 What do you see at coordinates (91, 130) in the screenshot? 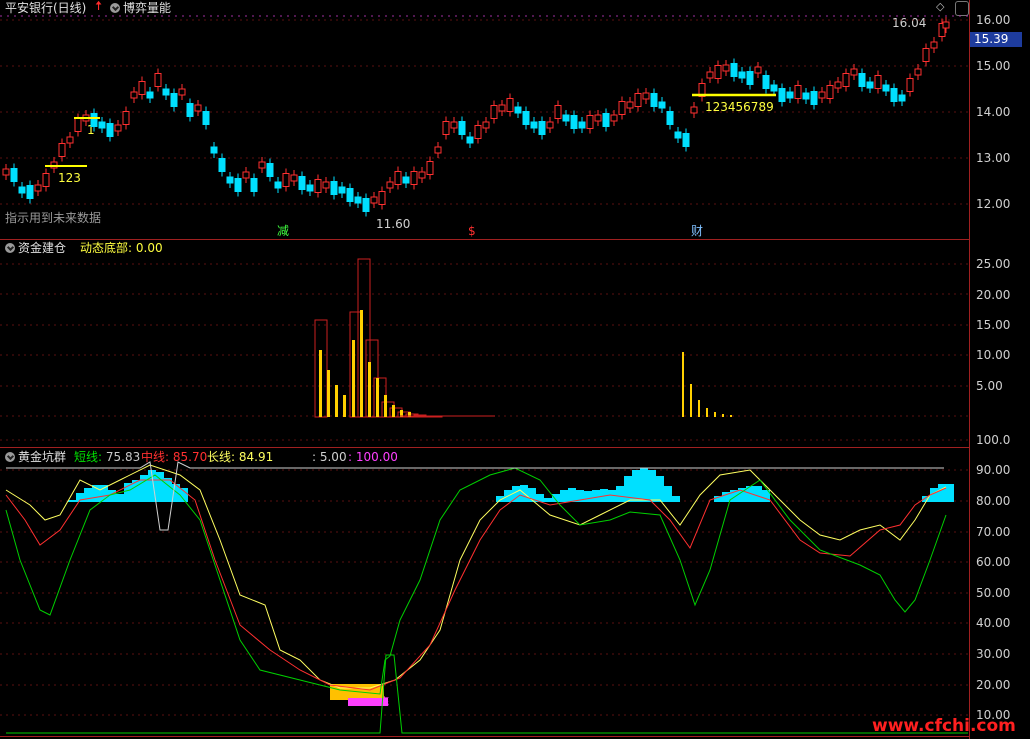
I see `marker-label: 1` at bounding box center [91, 130].